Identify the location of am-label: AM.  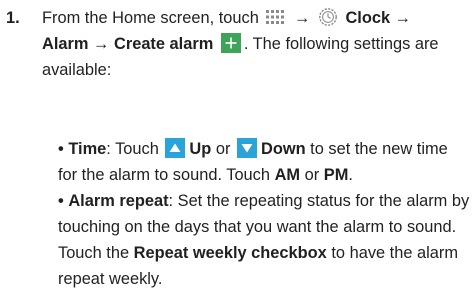
(287, 175).